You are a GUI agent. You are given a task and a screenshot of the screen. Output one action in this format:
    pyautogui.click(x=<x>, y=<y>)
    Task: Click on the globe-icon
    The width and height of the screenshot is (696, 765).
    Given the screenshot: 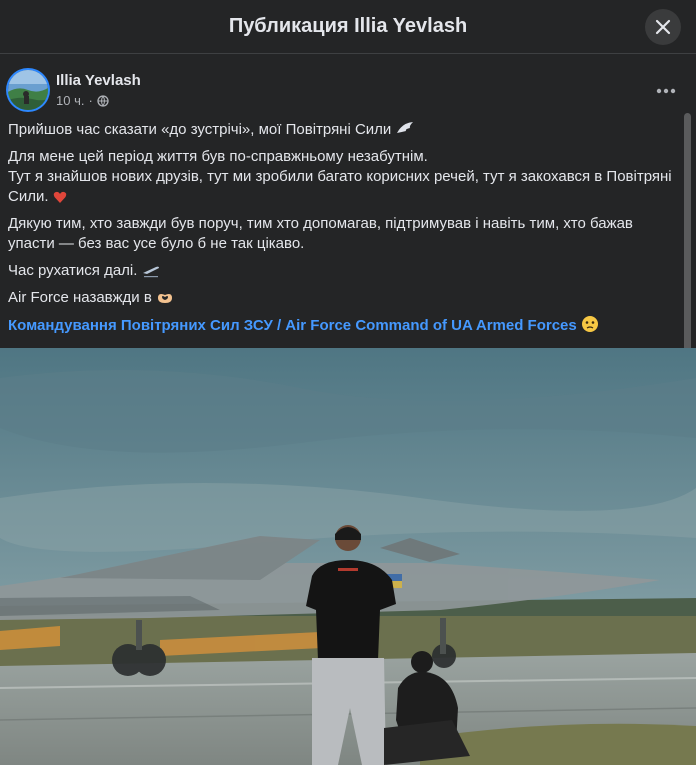 What is the action you would take?
    pyautogui.click(x=103, y=100)
    